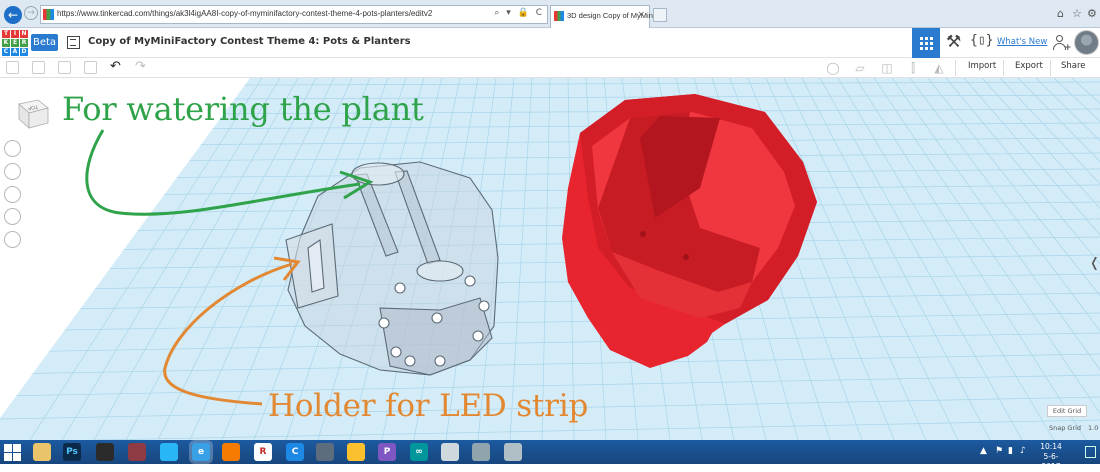  I want to click on tab-favicon-icon, so click(559, 16).